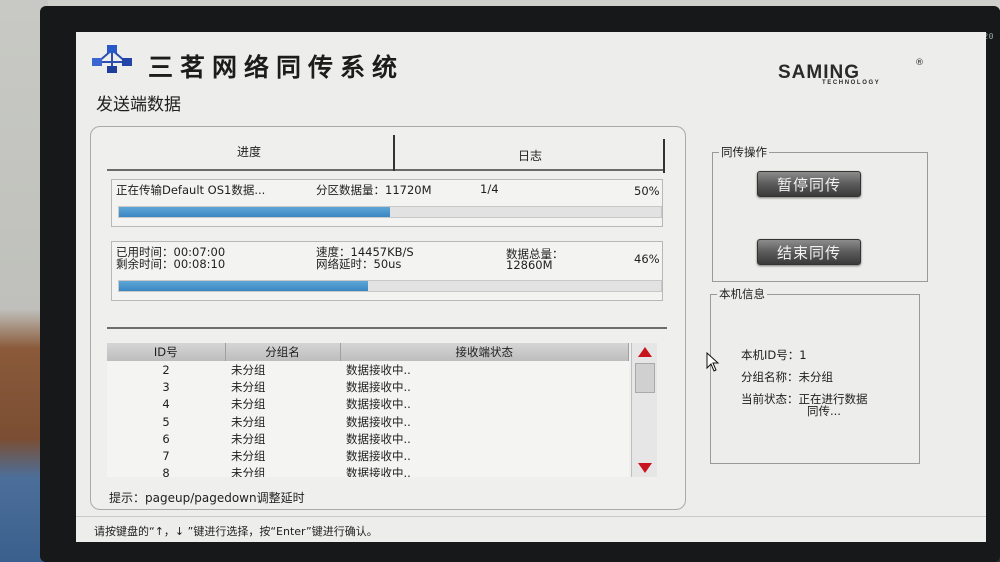 This screenshot has width=1000, height=562. I want to click on network-logo-icon, so click(112, 59).